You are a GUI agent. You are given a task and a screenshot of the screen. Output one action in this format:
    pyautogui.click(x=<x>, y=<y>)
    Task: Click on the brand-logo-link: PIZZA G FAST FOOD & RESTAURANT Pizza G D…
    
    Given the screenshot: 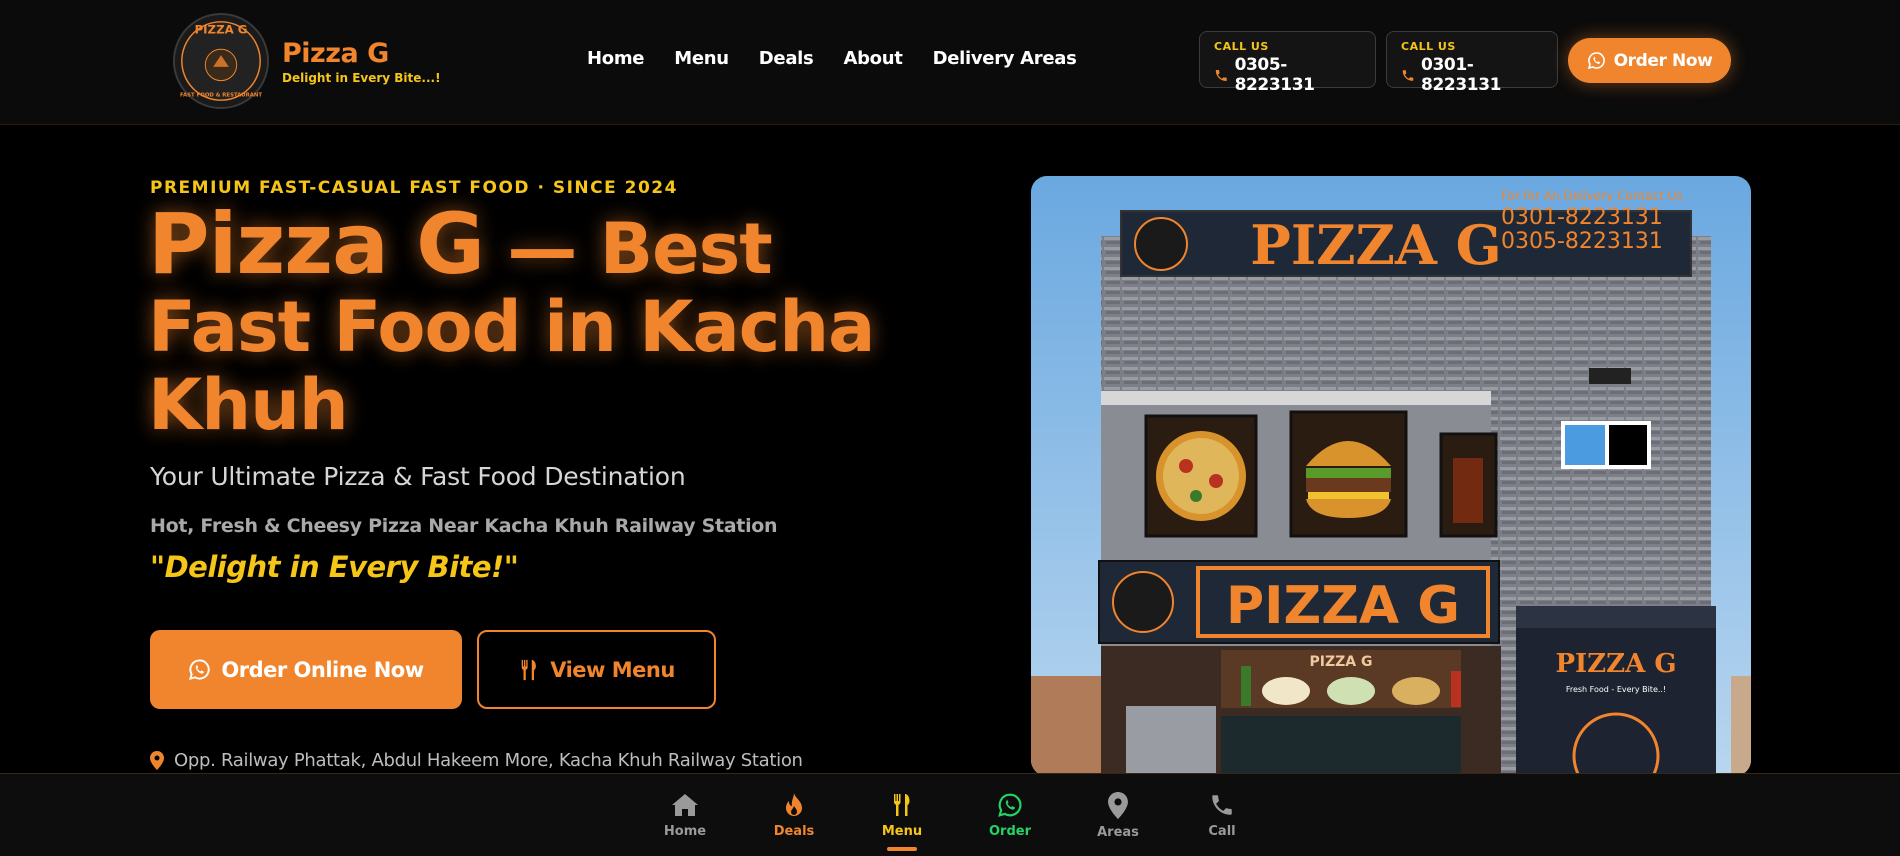 What is the action you would take?
    pyautogui.click(x=306, y=61)
    